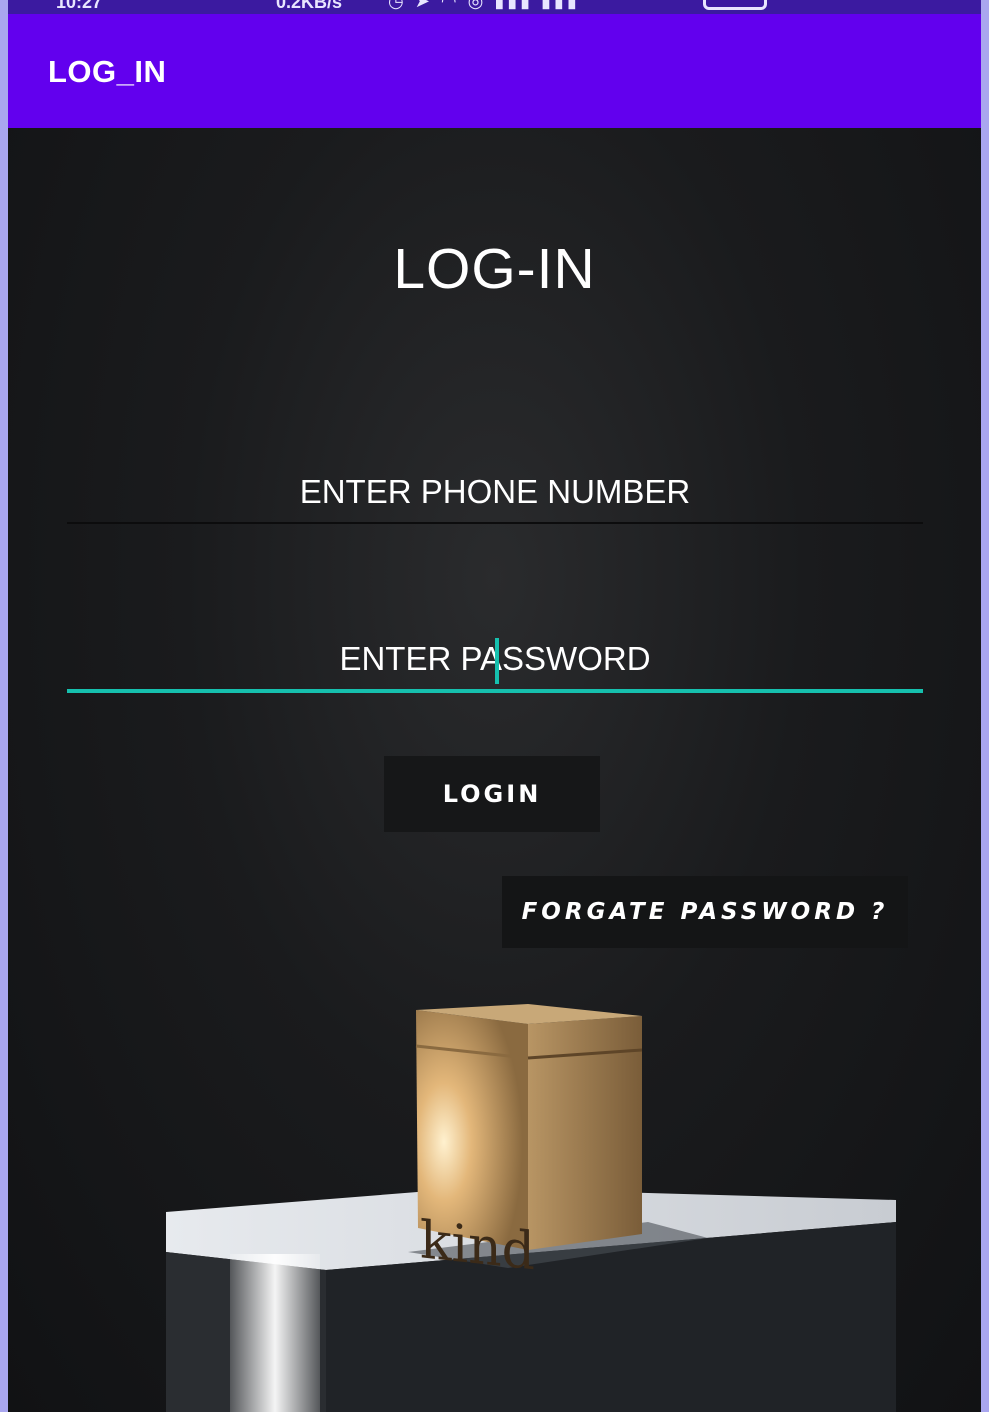 The height and width of the screenshot is (1412, 989). I want to click on app-bar: LOG_IN, so click(494, 71).